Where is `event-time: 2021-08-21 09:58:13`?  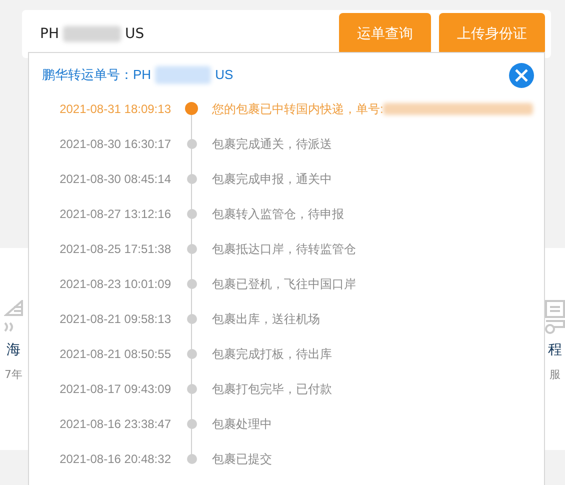
event-time: 2021-08-21 09:58:13 is located at coordinates (114, 319).